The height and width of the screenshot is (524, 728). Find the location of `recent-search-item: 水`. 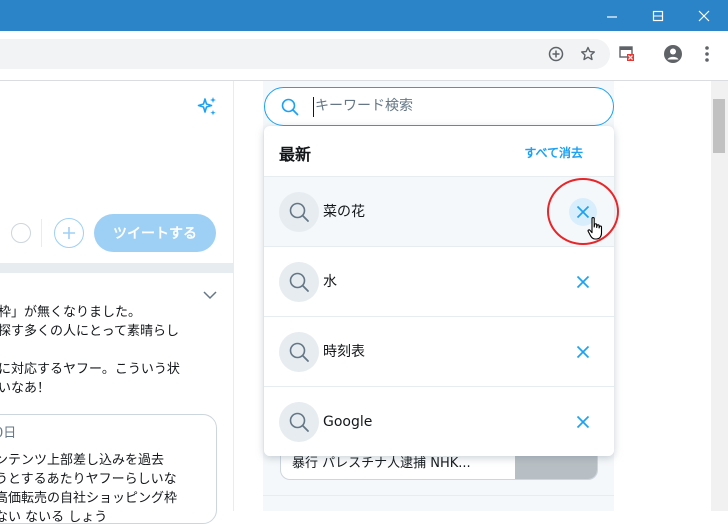

recent-search-item: 水 is located at coordinates (439, 282).